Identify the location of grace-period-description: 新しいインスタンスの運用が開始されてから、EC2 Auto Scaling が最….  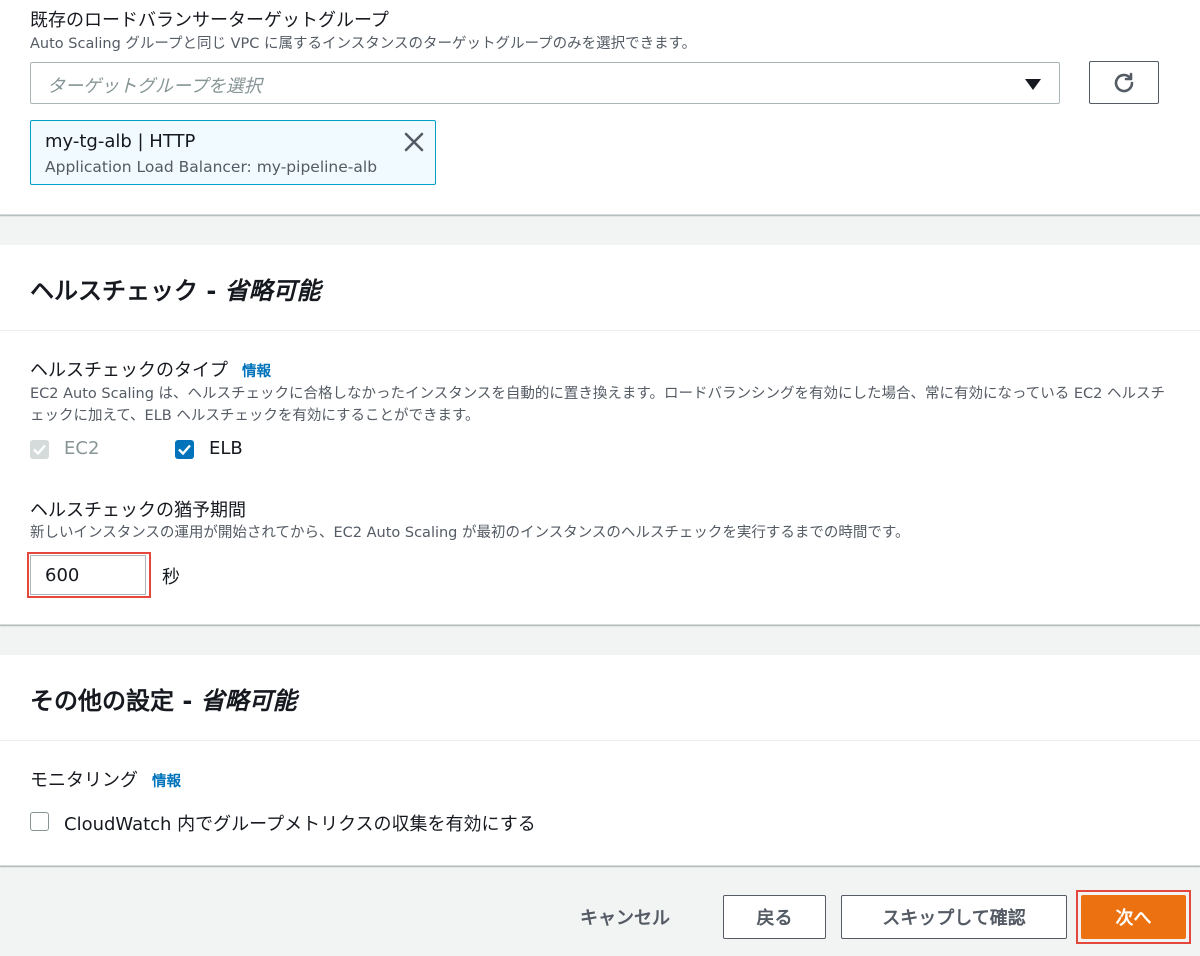
(470, 533).